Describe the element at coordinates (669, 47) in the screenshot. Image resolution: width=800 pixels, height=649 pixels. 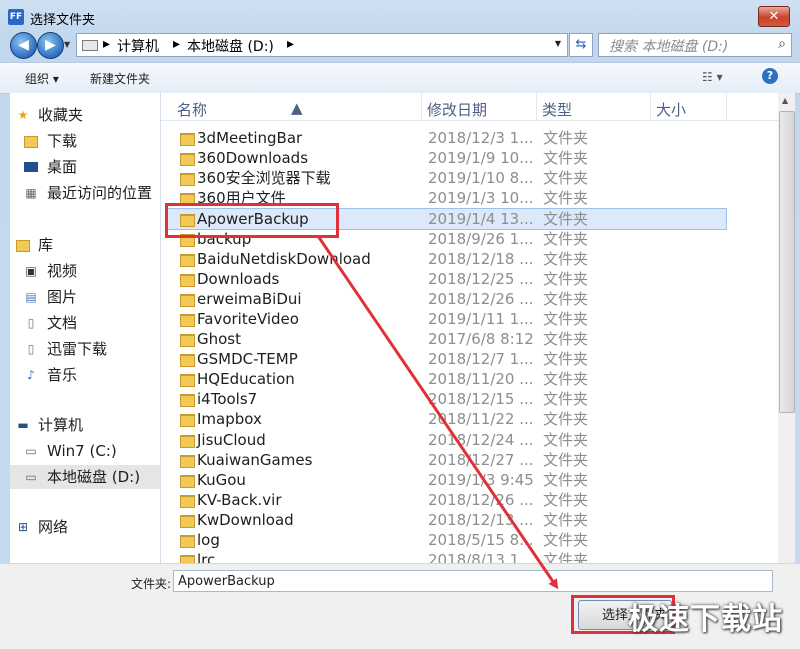
I see `search-placeholder: 搜索 本地磁盘 (D:)` at that location.